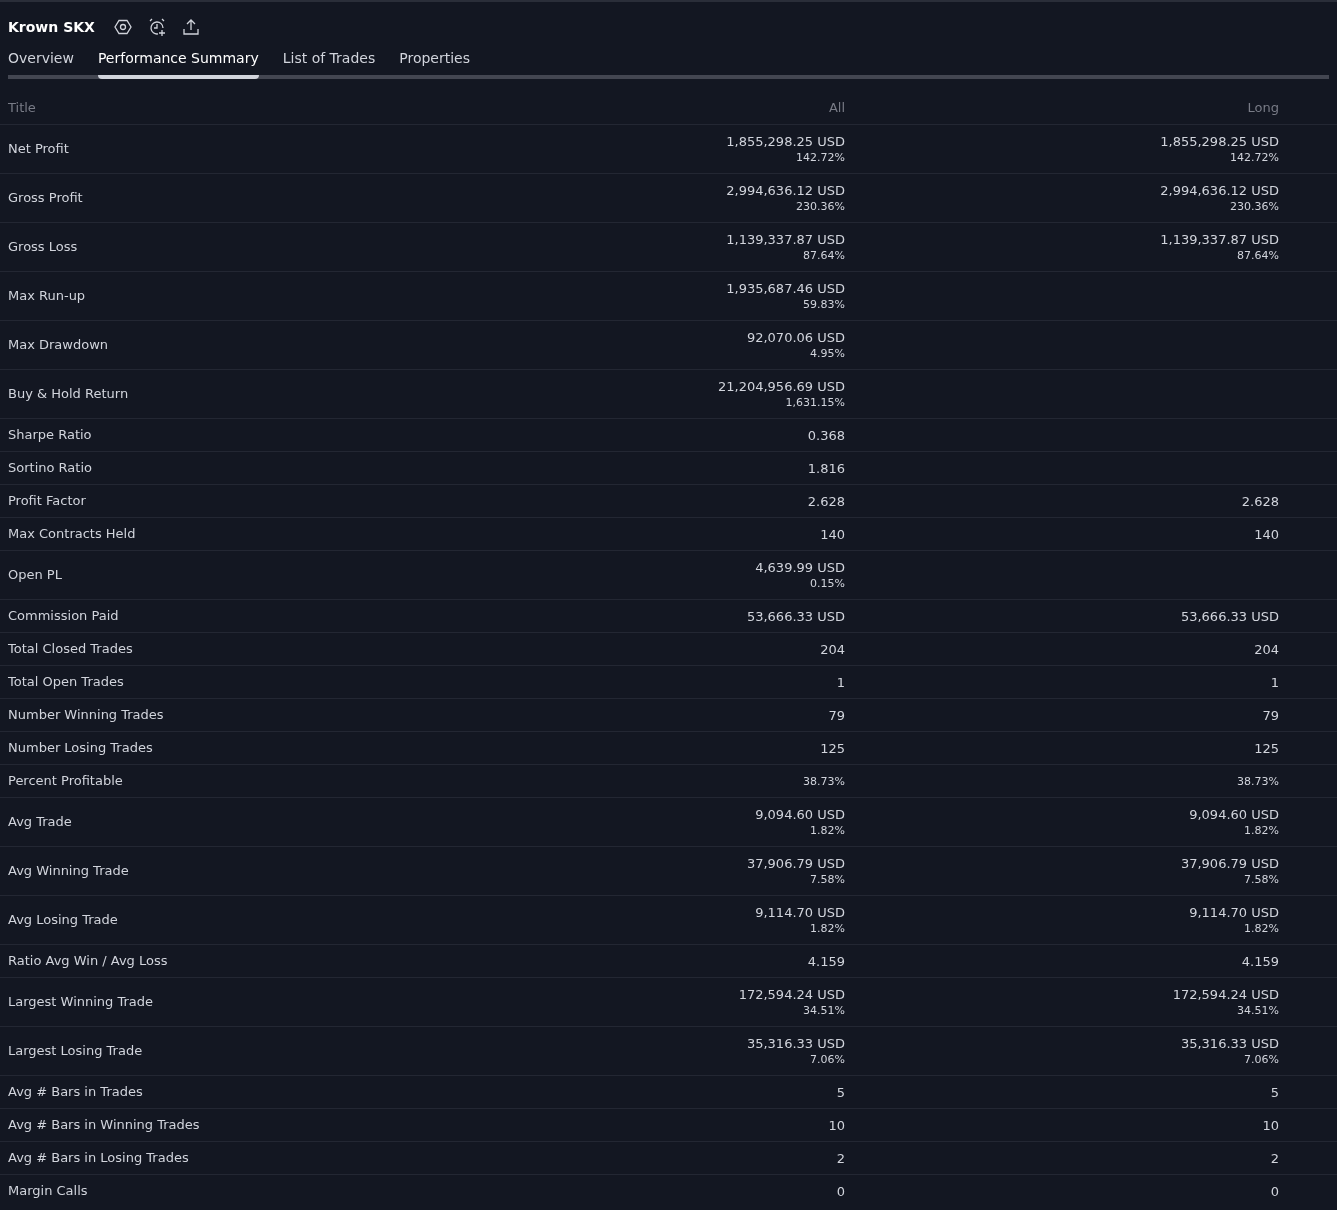 This screenshot has height=1210, width=1337. Describe the element at coordinates (72, 534) in the screenshot. I see `metric-title: Max Contracts Held` at that location.